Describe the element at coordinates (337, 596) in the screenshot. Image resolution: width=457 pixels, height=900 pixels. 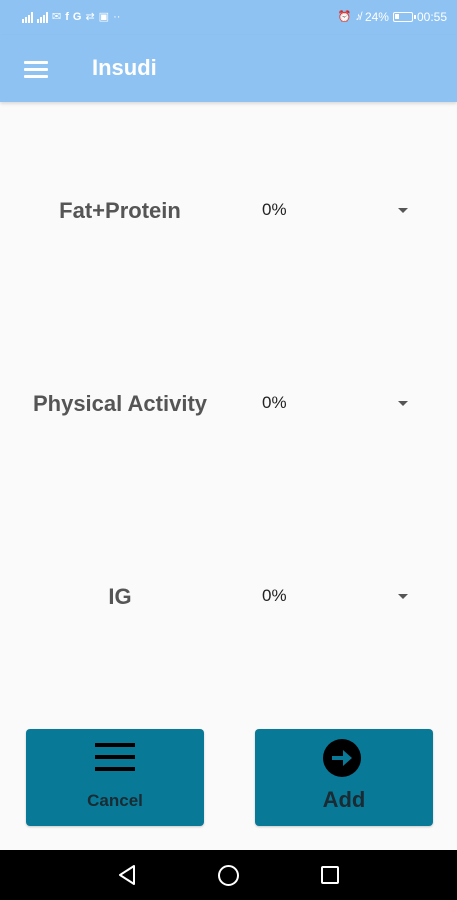
I see `ig-dropdown: 0%` at that location.